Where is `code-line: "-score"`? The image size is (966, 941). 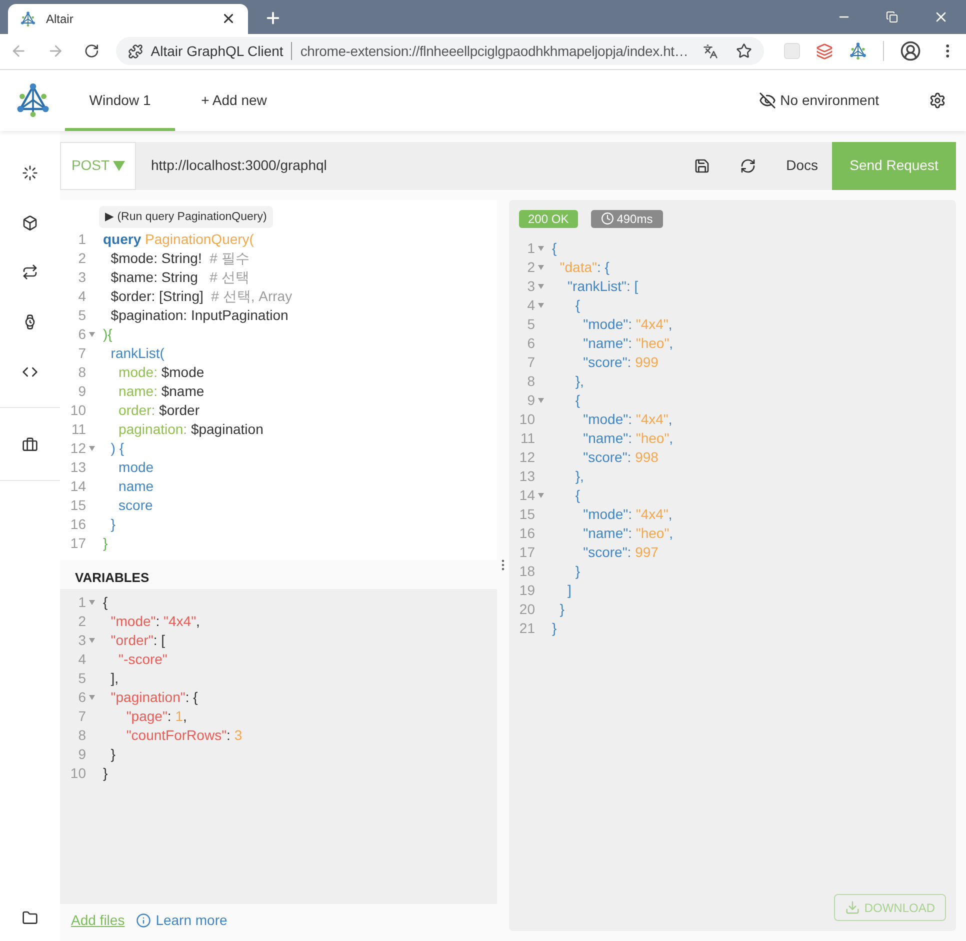
code-line: "-score" is located at coordinates (143, 659).